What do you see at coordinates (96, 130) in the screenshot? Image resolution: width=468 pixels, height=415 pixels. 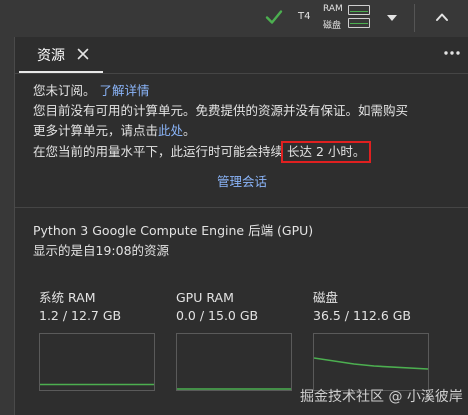 I see `buy-more-text: 更多计算单元，请点击` at bounding box center [96, 130].